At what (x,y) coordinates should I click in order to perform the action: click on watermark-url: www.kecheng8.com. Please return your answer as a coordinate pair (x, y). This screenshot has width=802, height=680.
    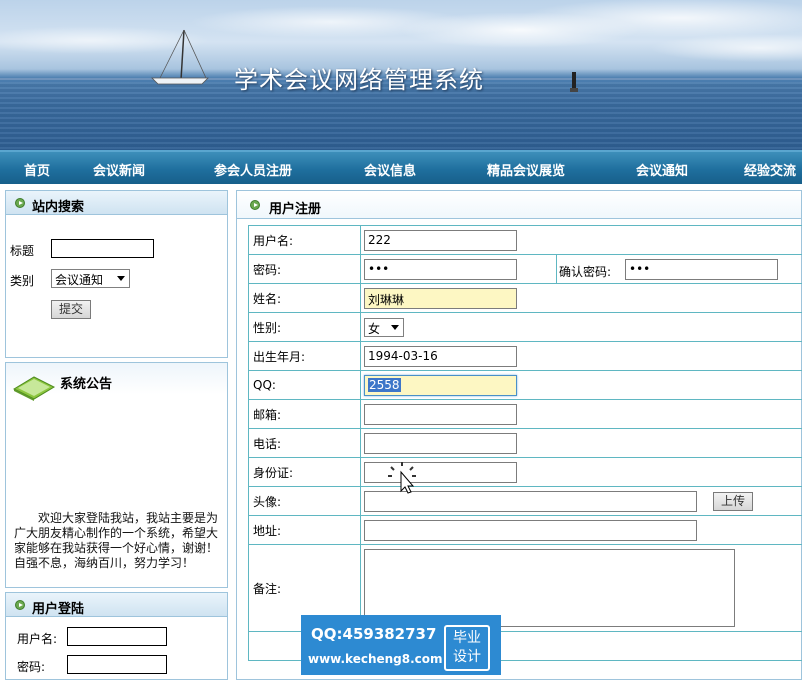
    Looking at the image, I should click on (375, 659).